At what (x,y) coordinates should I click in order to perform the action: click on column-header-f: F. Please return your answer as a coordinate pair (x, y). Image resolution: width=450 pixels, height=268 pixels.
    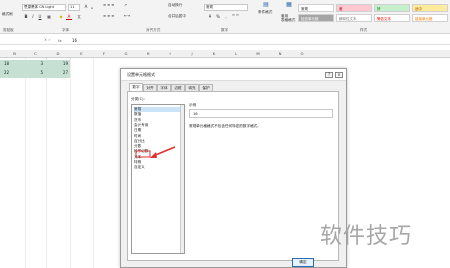
    Looking at the image, I should click on (104, 54).